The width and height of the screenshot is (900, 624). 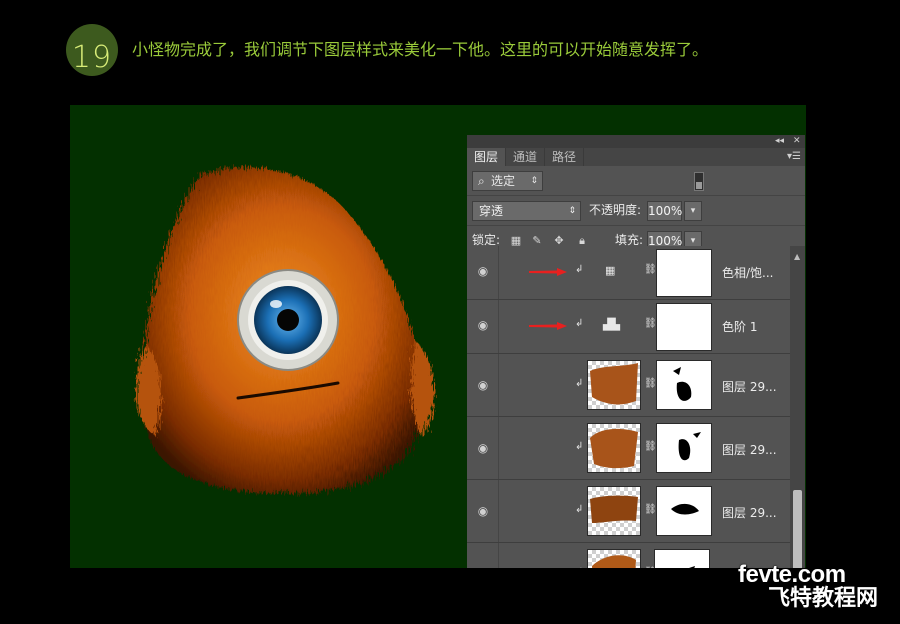 What do you see at coordinates (797, 256) in the screenshot?
I see `scroll-up-icon: ▲` at bounding box center [797, 256].